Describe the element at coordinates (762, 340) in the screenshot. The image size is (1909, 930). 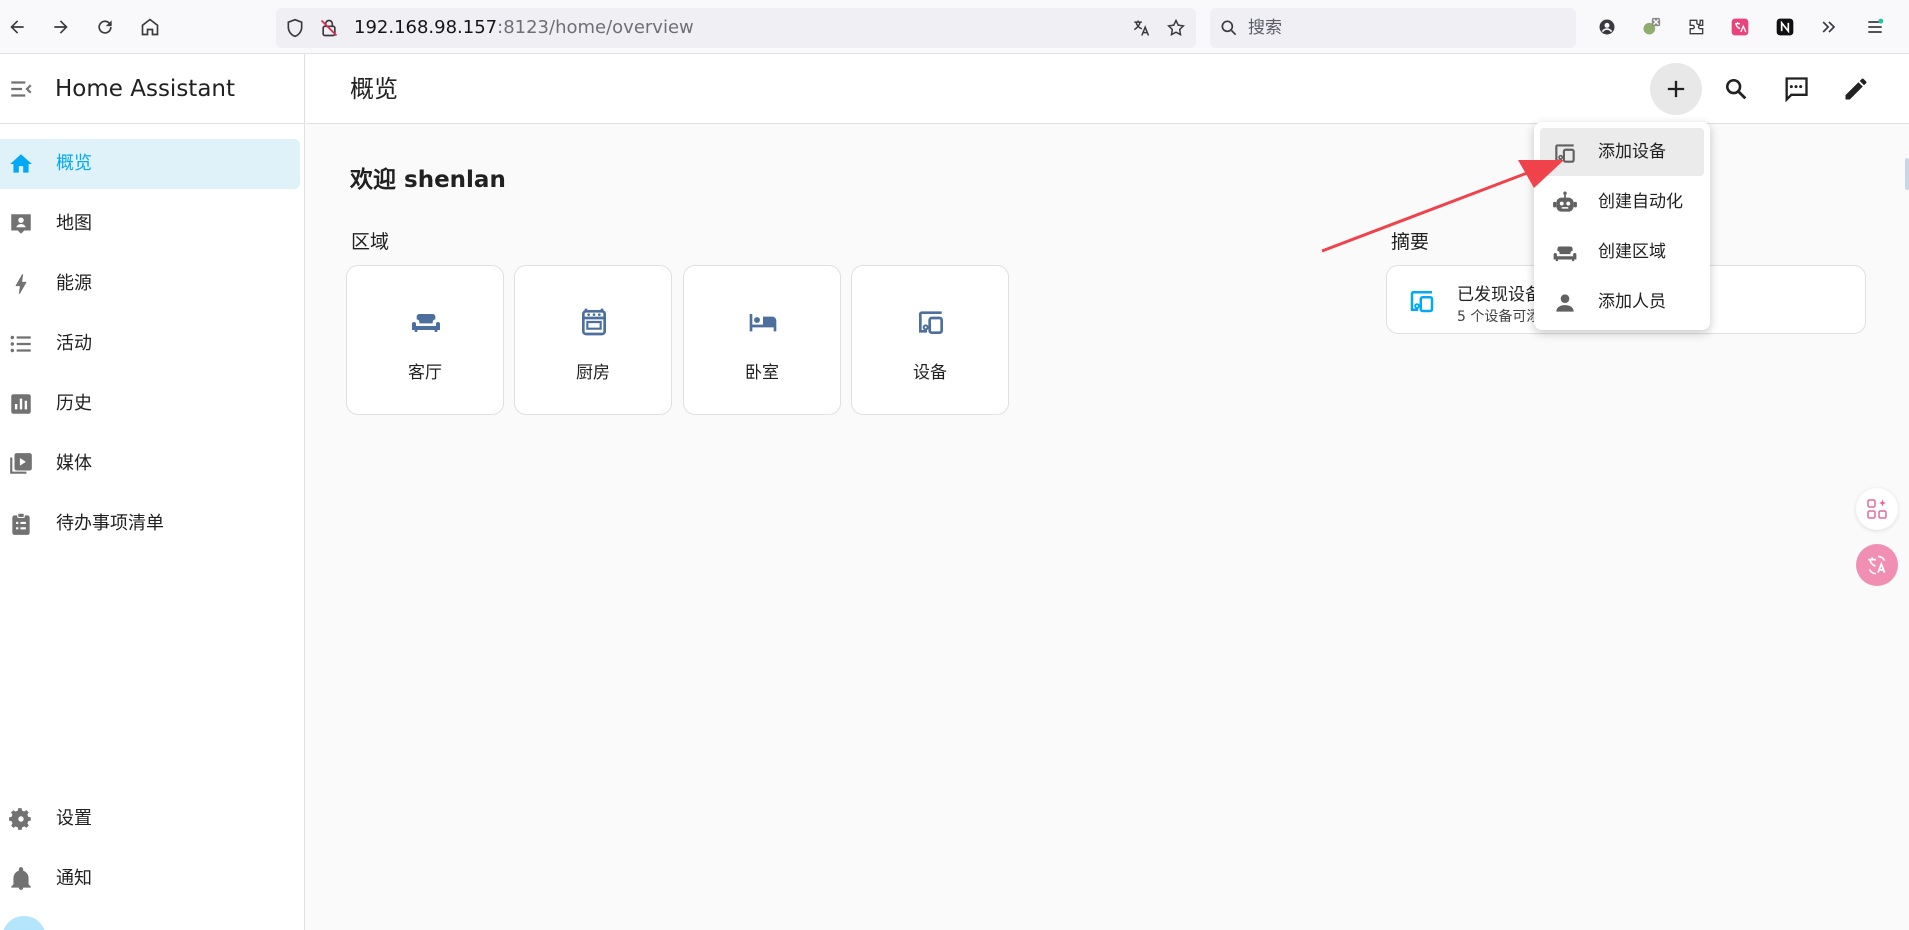
I see `area-card-bedroom: 卧室` at that location.